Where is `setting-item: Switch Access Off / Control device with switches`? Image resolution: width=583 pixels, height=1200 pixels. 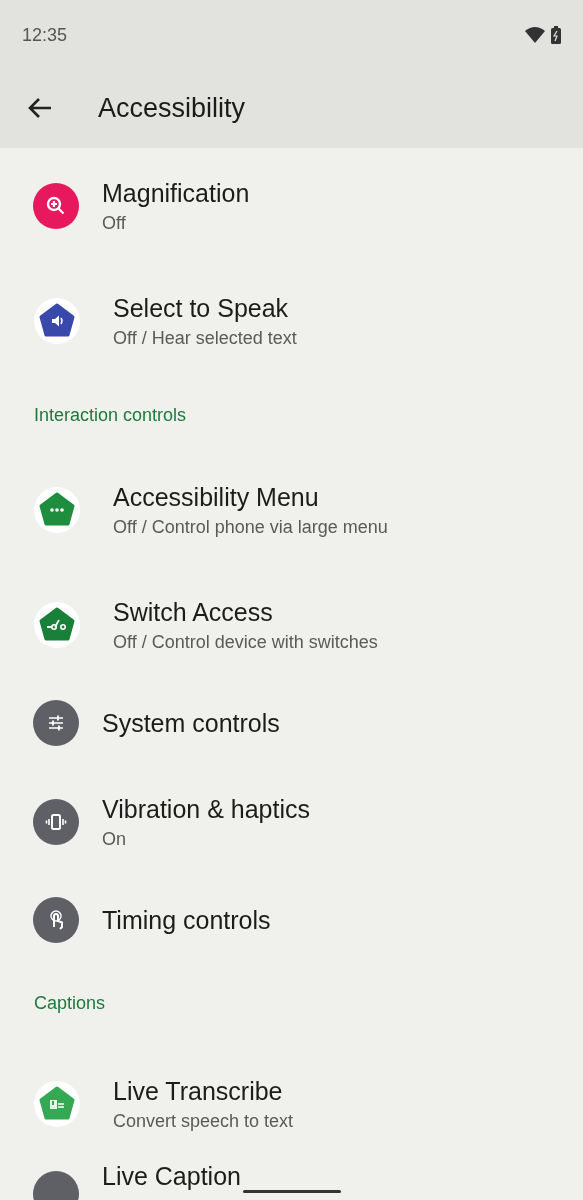
setting-item: Switch Access Off / Control device with switches is located at coordinates (291, 624).